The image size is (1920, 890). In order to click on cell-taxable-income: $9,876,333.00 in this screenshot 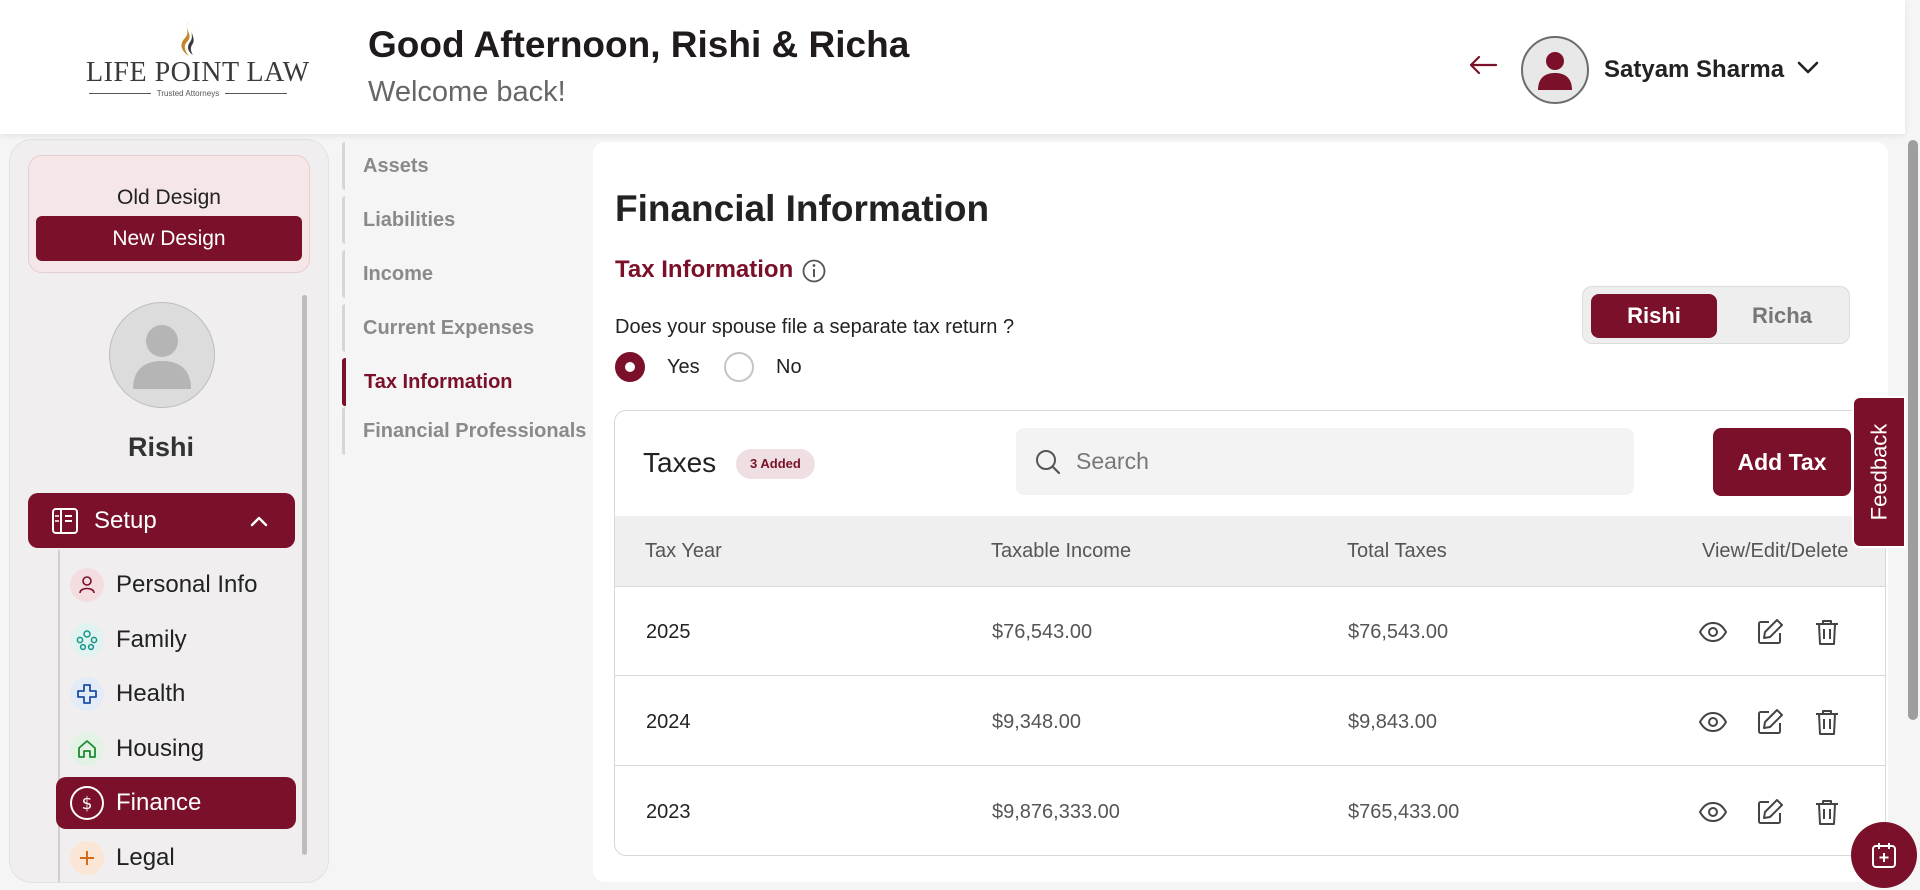, I will do `click(1056, 812)`.